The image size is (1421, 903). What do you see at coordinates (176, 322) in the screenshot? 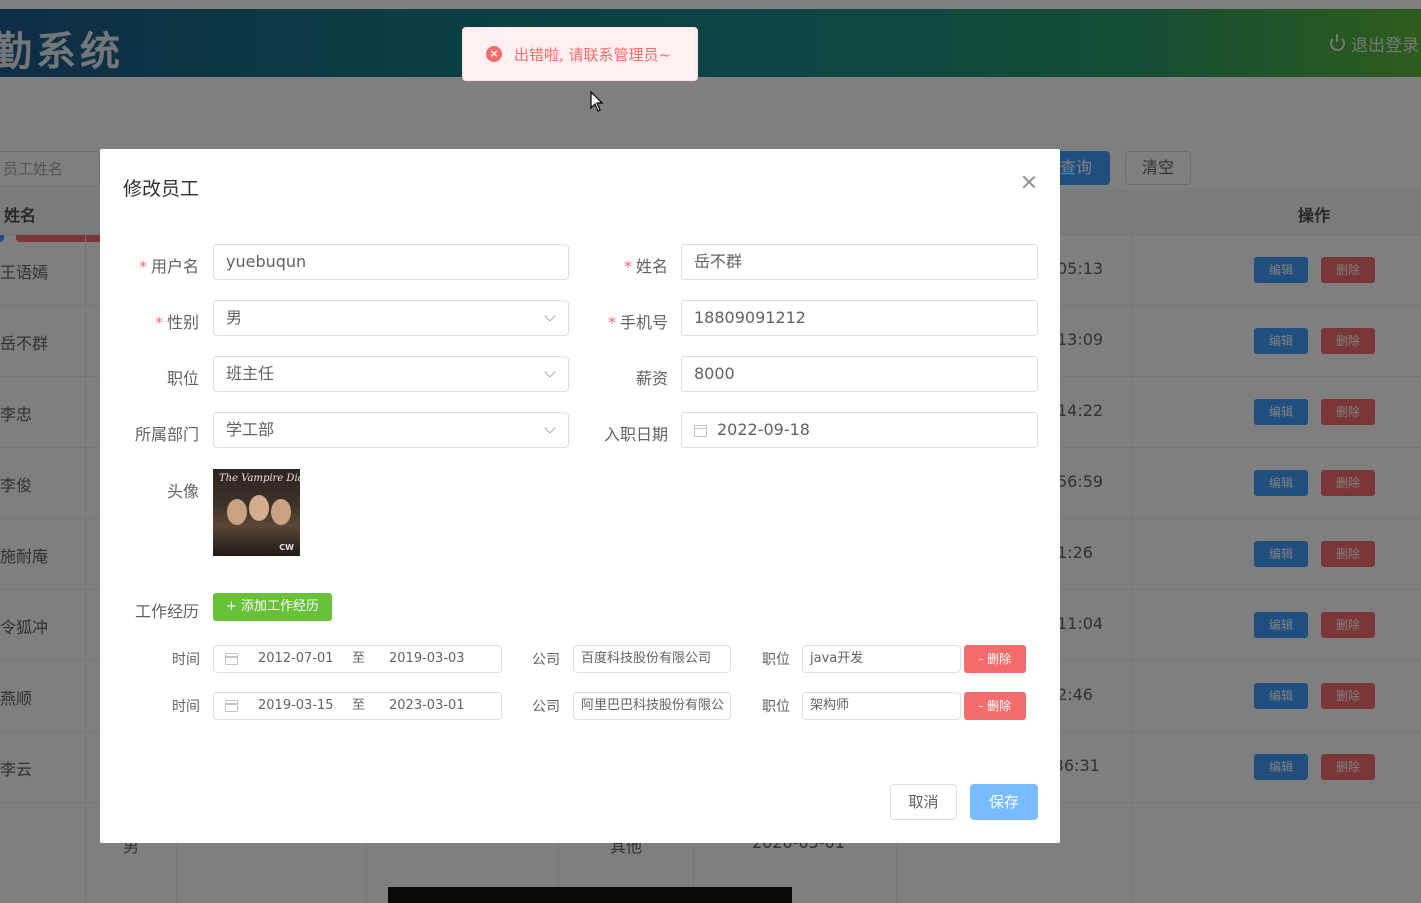
I see `gender-label: * 性别` at bounding box center [176, 322].